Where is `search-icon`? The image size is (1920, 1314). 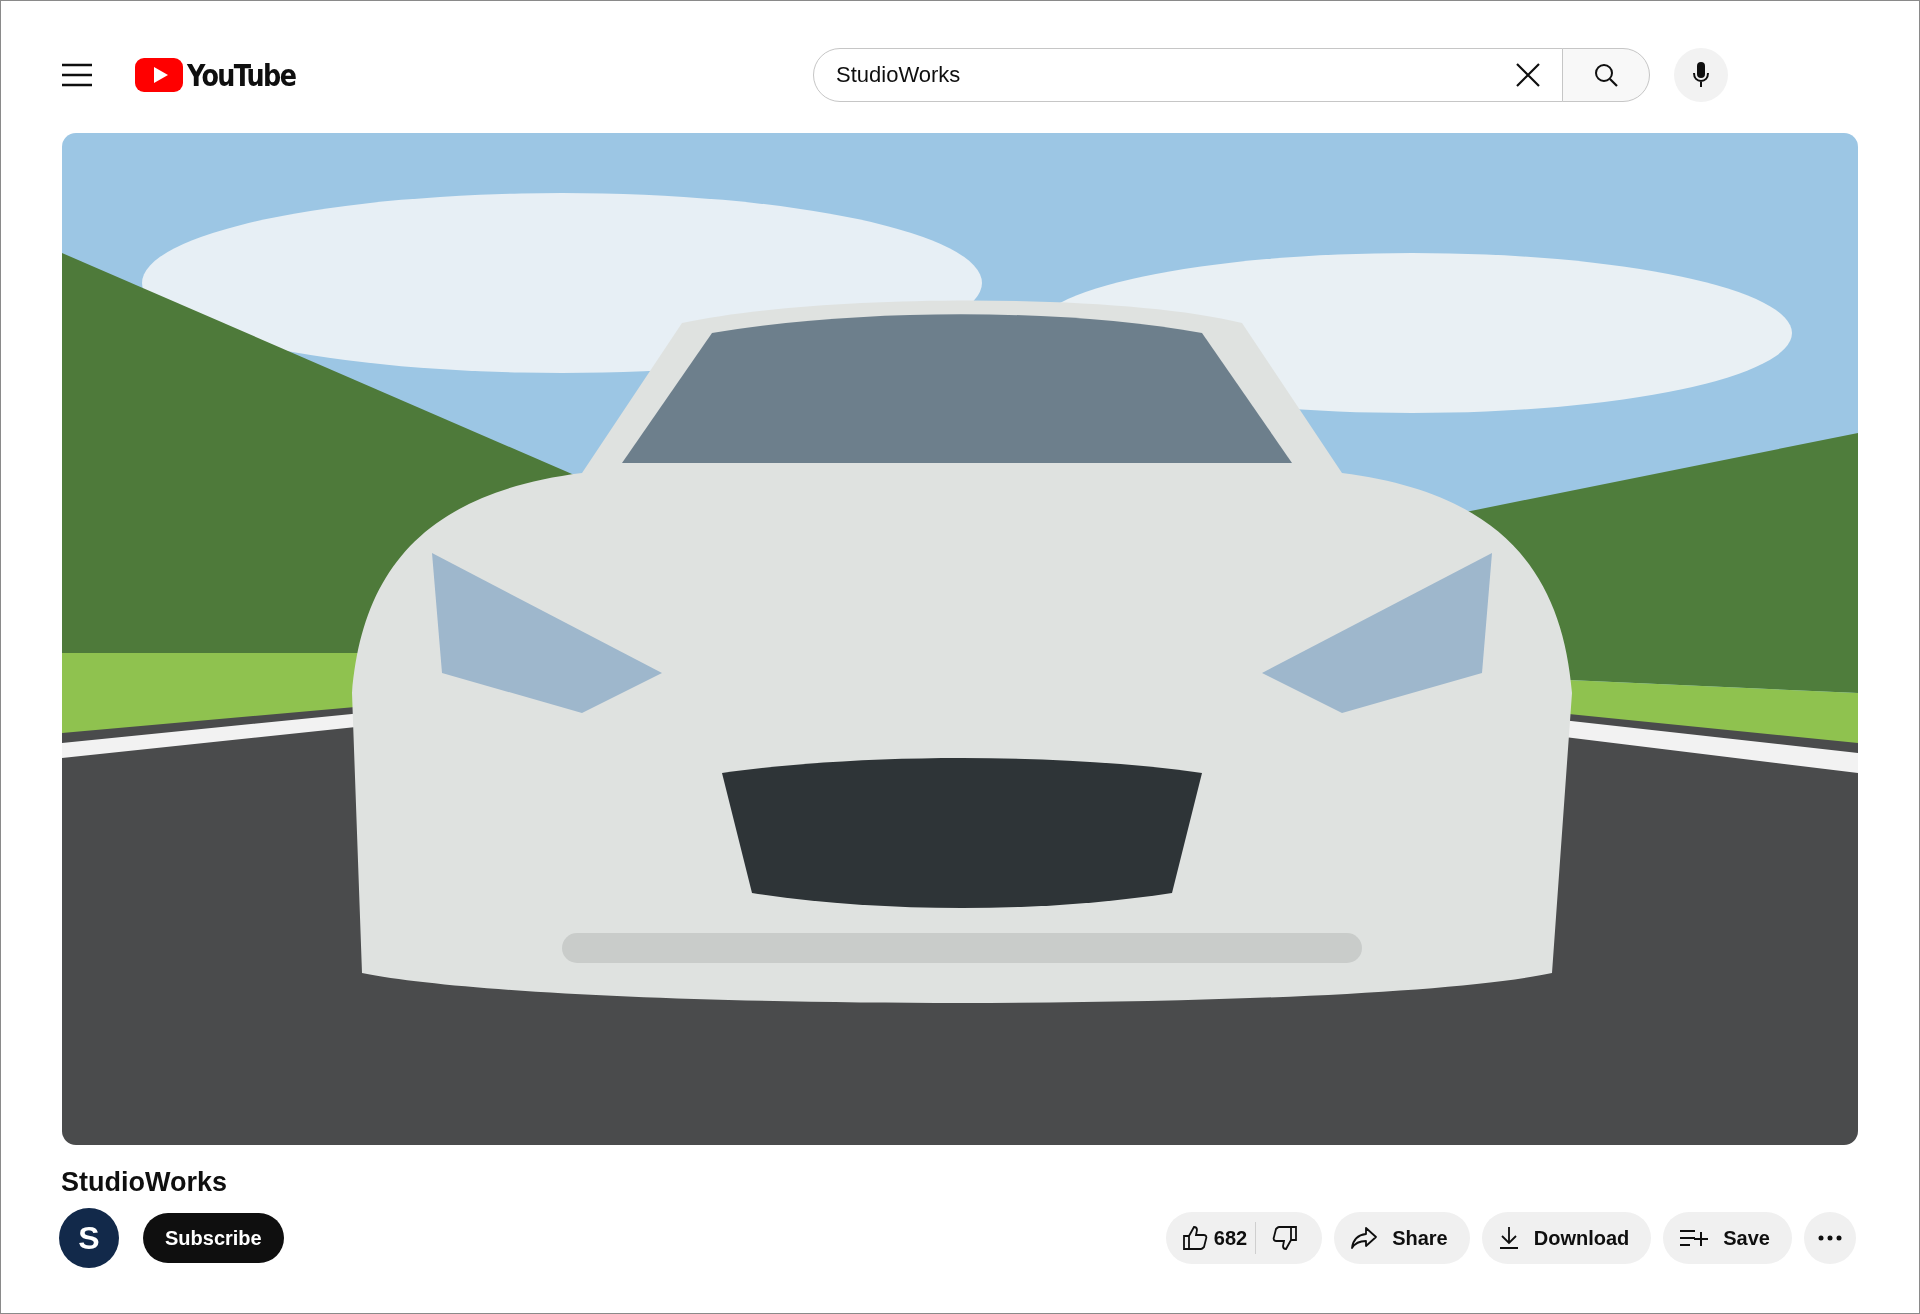
search-icon is located at coordinates (1606, 75).